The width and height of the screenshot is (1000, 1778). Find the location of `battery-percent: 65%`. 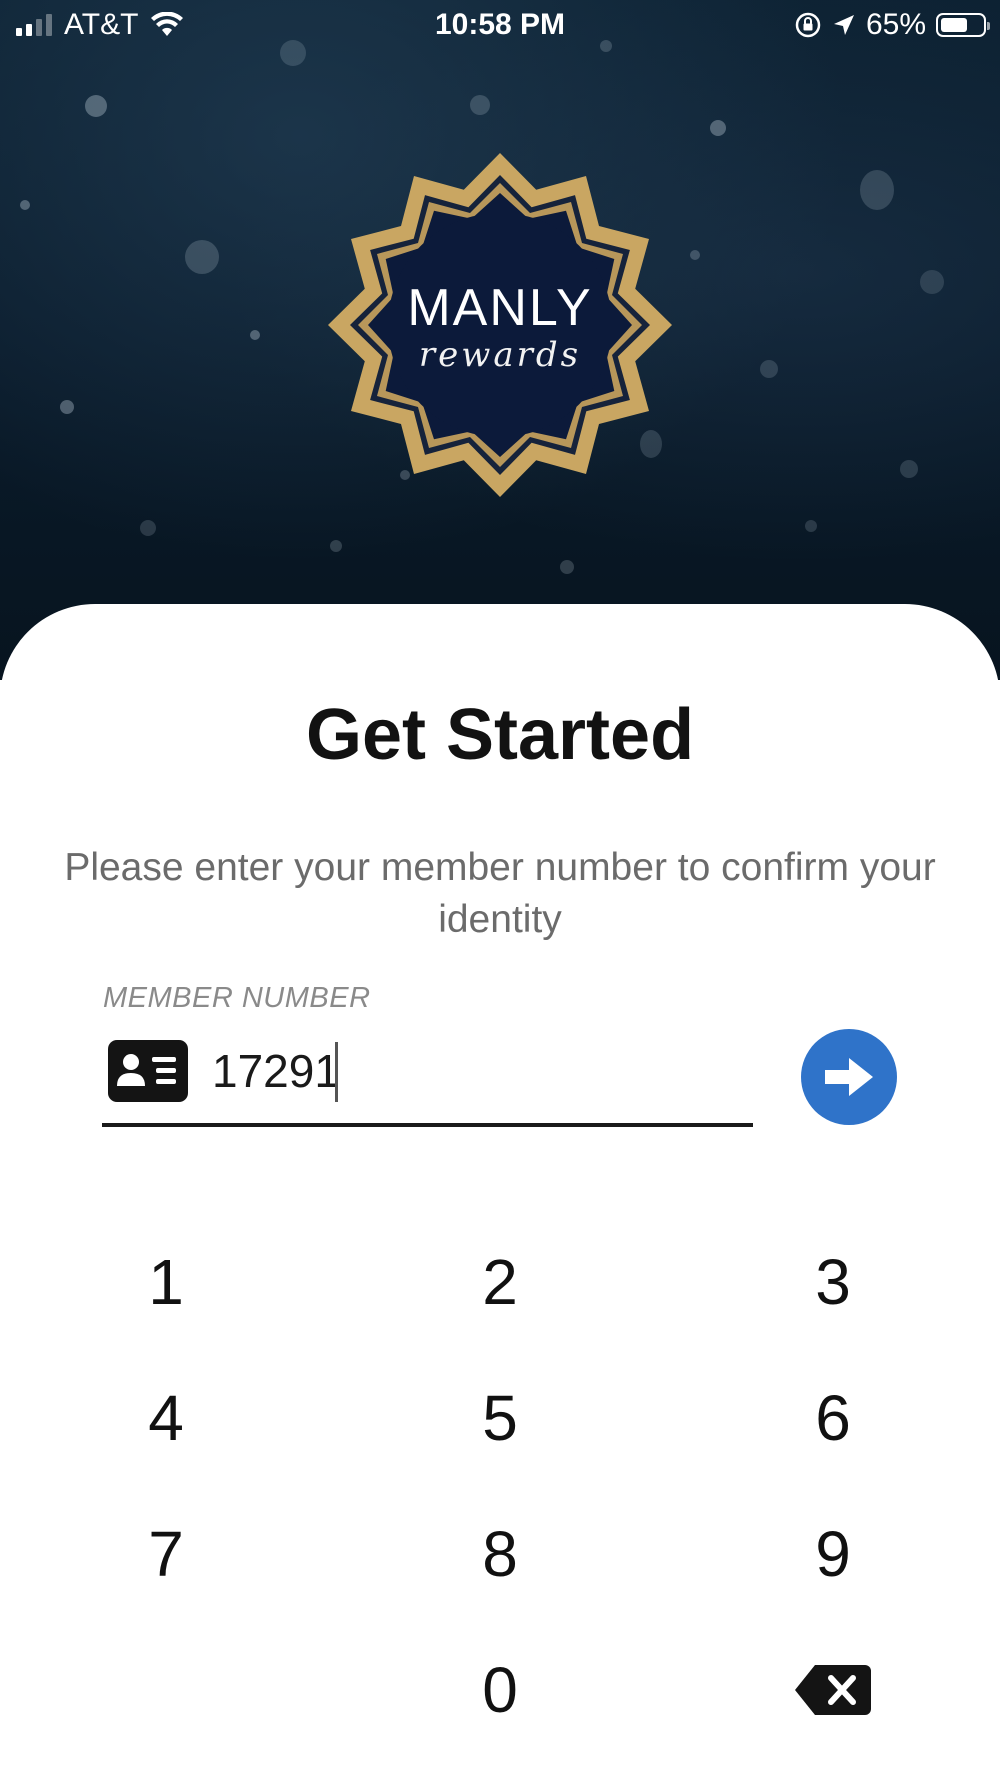

battery-percent: 65% is located at coordinates (895, 24).